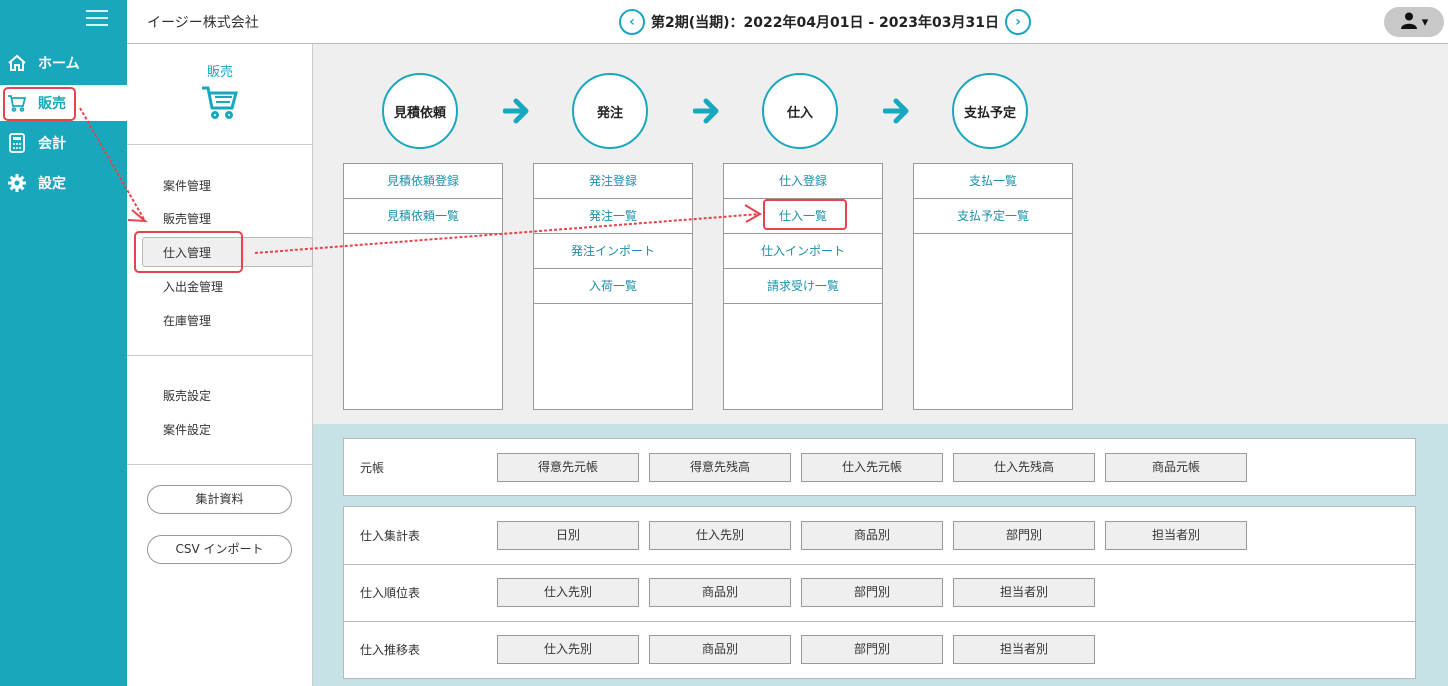 The image size is (1448, 686). What do you see at coordinates (187, 395) in the screenshot?
I see `menu-item-sales-settings: 販売設定` at bounding box center [187, 395].